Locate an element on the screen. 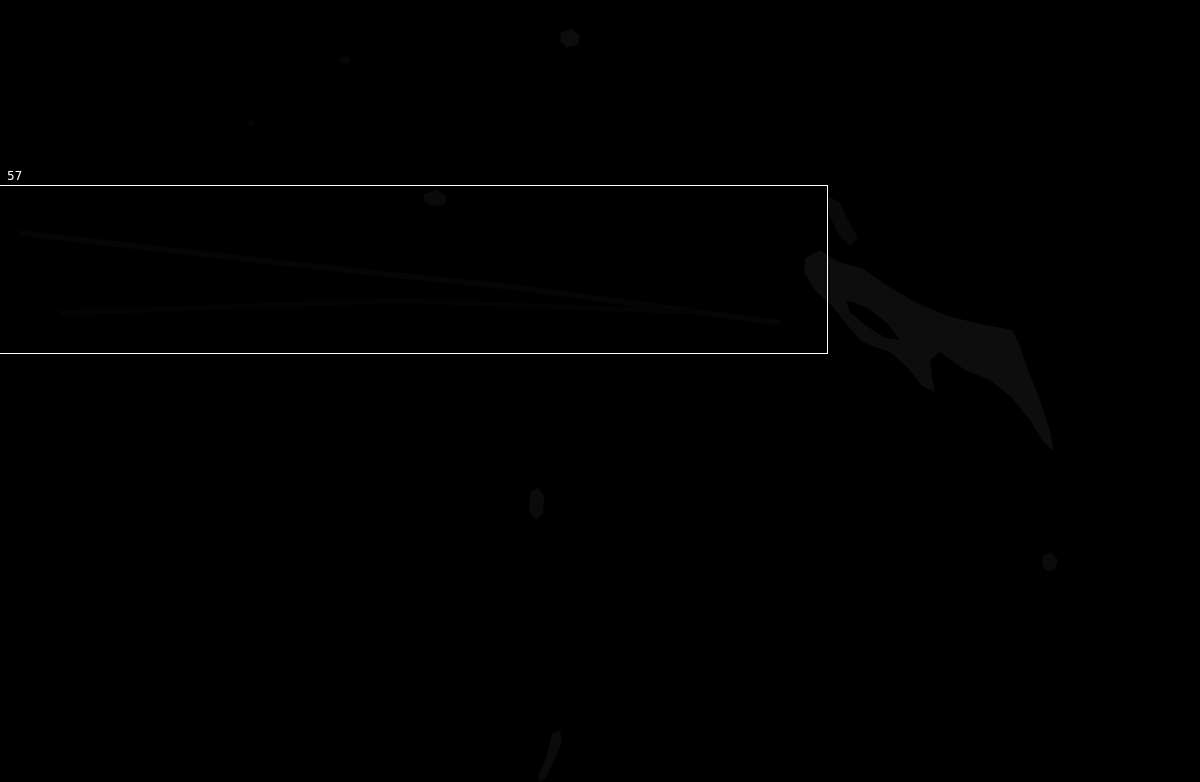 This screenshot has width=1200, height=782. annotation-label: 57 is located at coordinates (15, 176).